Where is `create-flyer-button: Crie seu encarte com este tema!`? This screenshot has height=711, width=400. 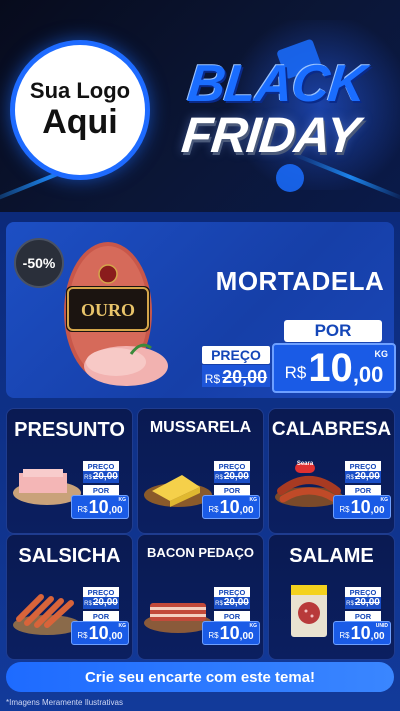 create-flyer-button: Crie seu encarte com este tema! is located at coordinates (200, 677).